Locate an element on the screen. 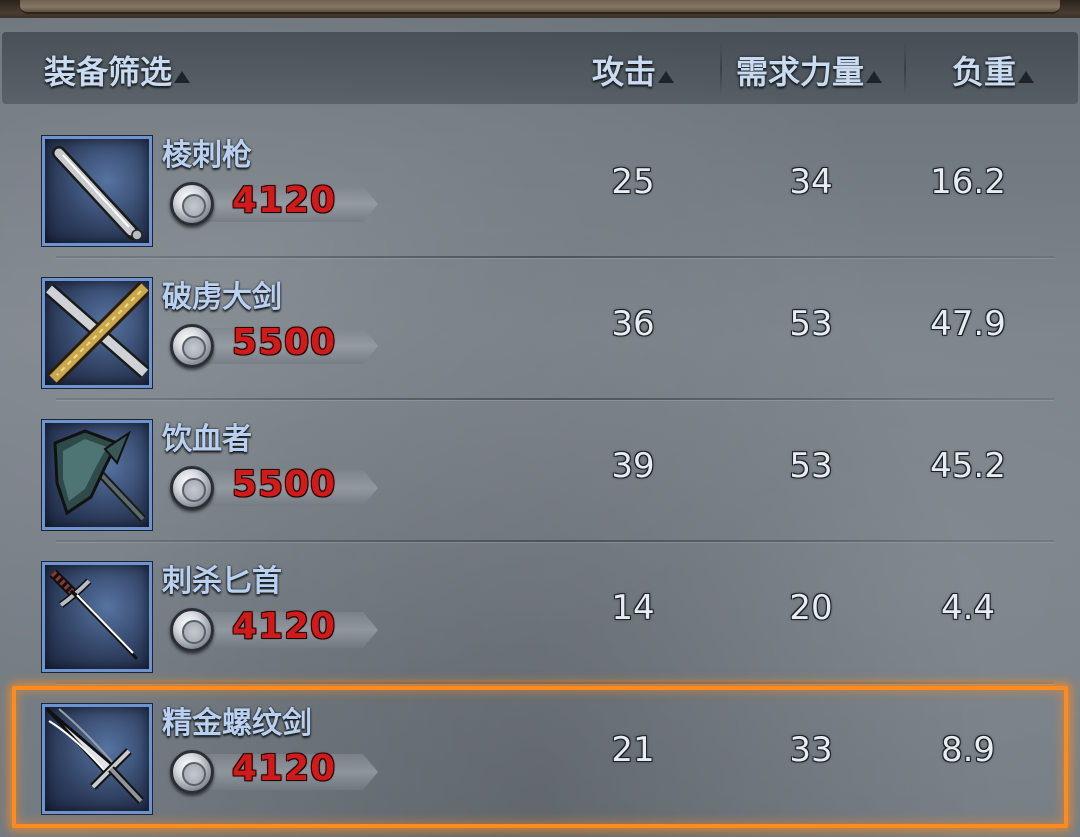 The height and width of the screenshot is (837, 1080). weight-value: 8.9 is located at coordinates (968, 750).